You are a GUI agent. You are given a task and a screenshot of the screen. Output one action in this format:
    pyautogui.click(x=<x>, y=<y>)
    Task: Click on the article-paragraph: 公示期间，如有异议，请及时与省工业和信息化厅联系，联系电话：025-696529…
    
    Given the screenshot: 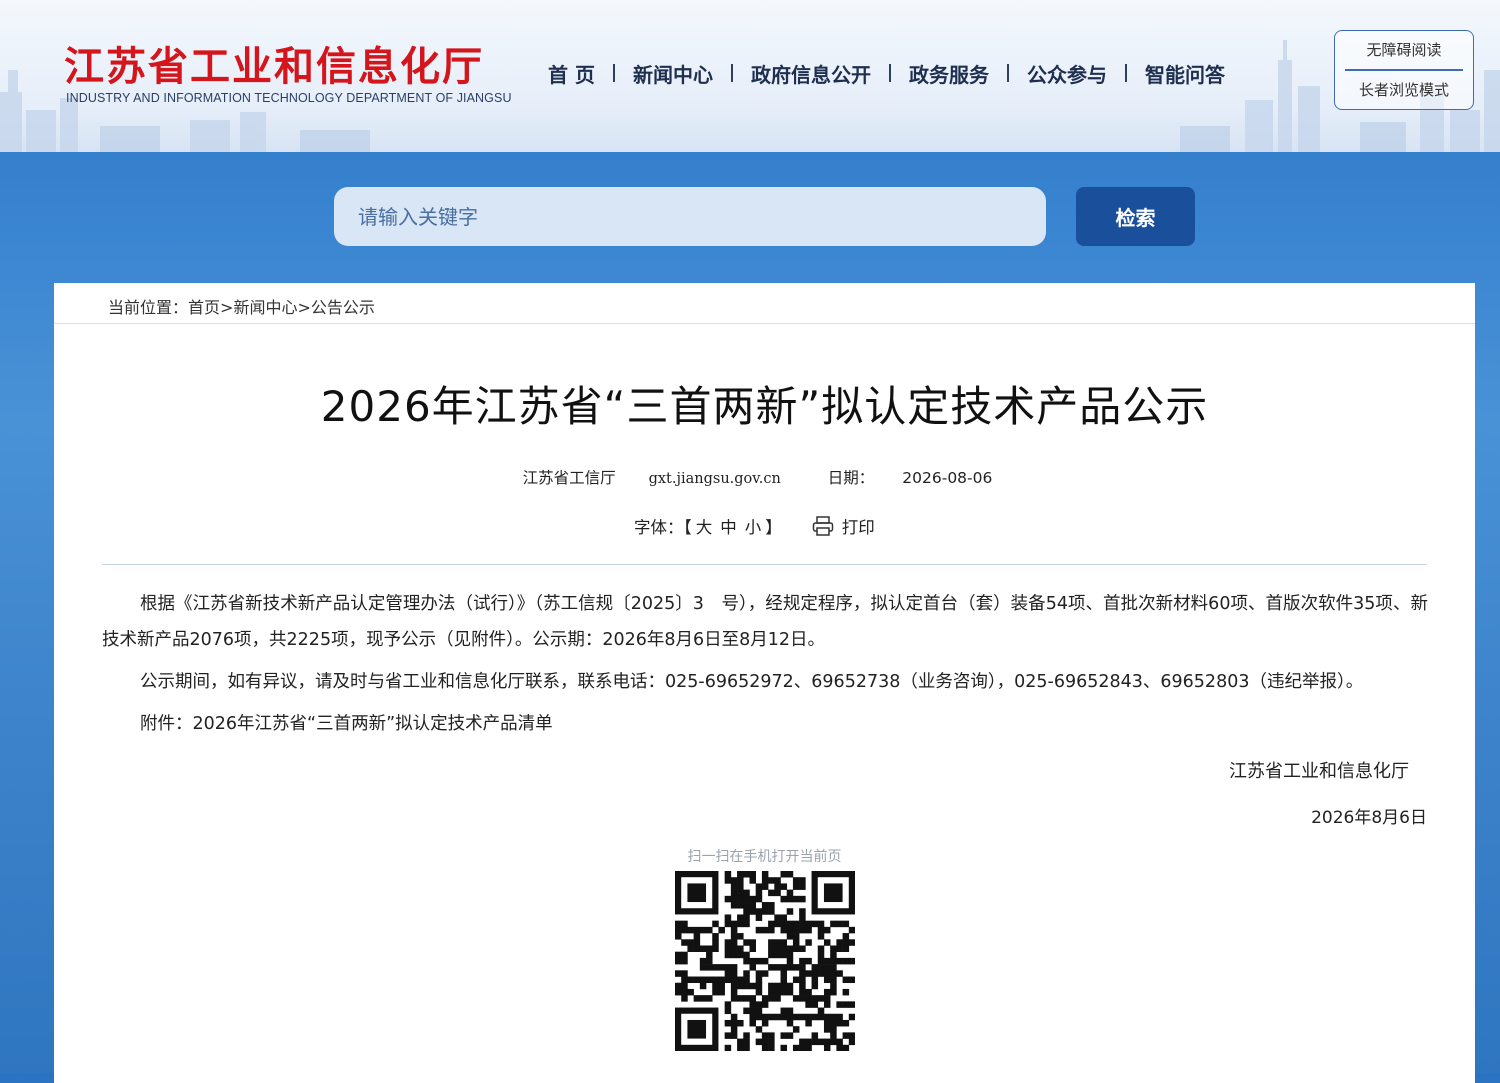 What is the action you would take?
    pyautogui.click(x=752, y=682)
    